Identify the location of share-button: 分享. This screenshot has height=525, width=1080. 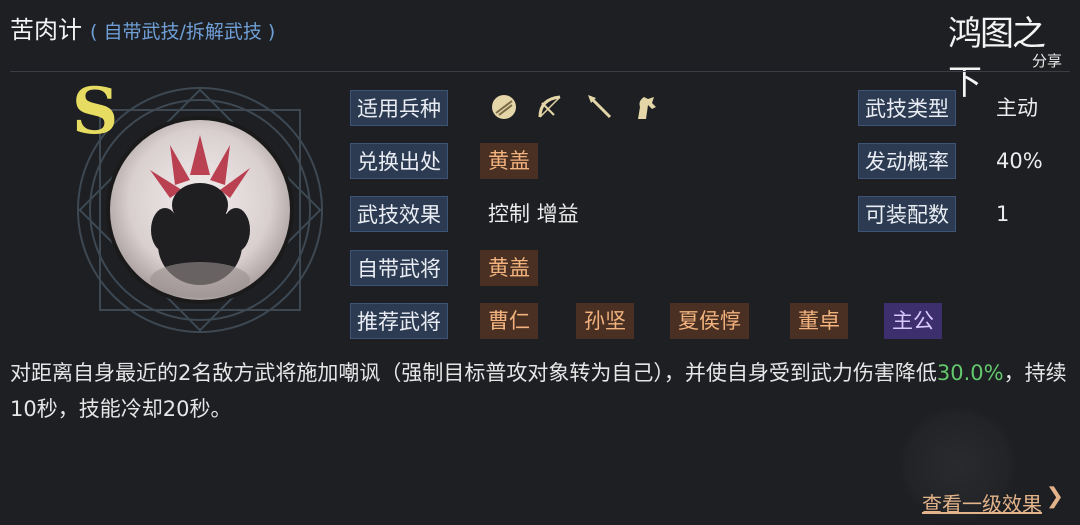
(1047, 60).